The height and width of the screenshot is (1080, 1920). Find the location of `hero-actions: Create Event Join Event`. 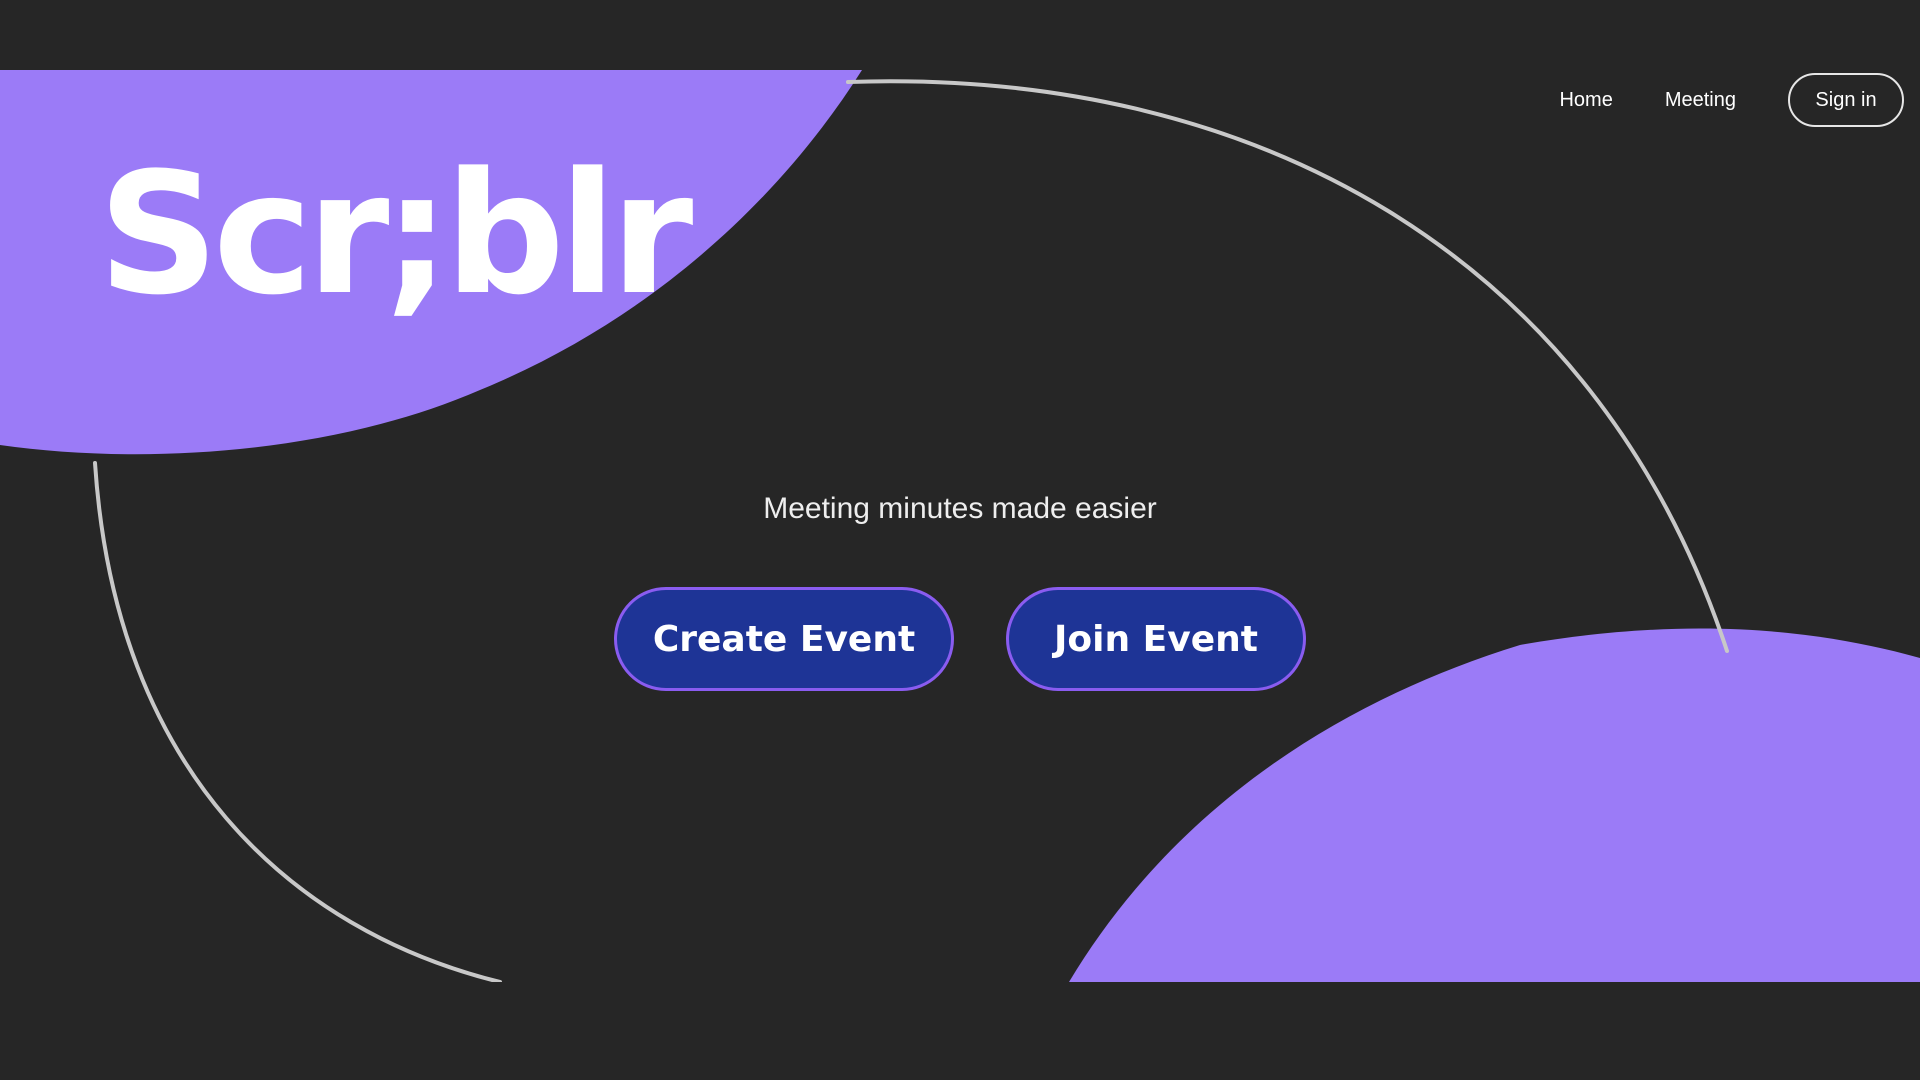

hero-actions: Create Event Join Event is located at coordinates (960, 639).